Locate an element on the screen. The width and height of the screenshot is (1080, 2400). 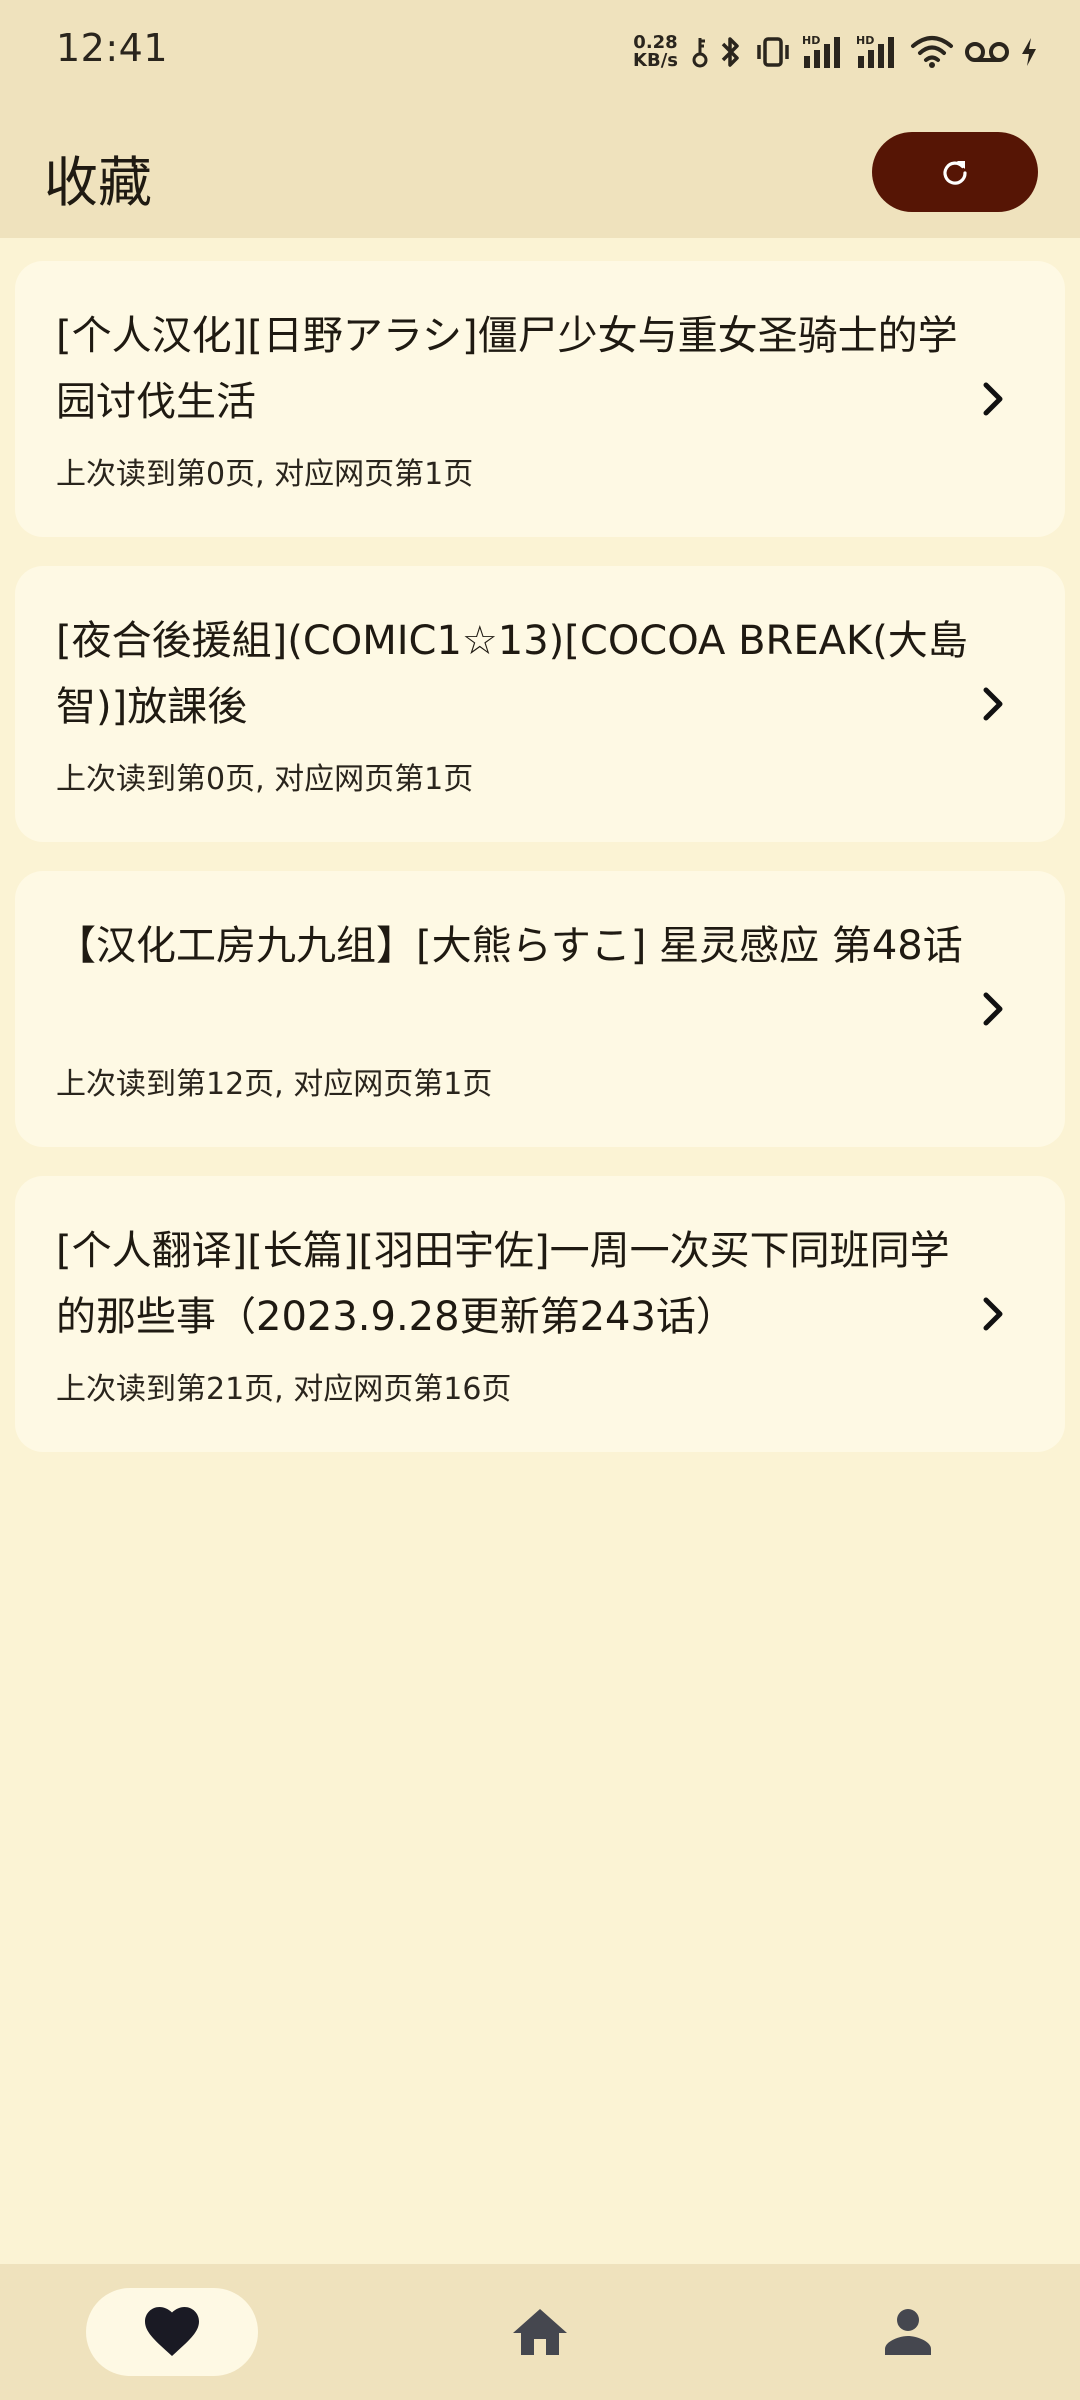
status-icons: 0.28 KB/s HD HD is located at coordinates (835, 52).